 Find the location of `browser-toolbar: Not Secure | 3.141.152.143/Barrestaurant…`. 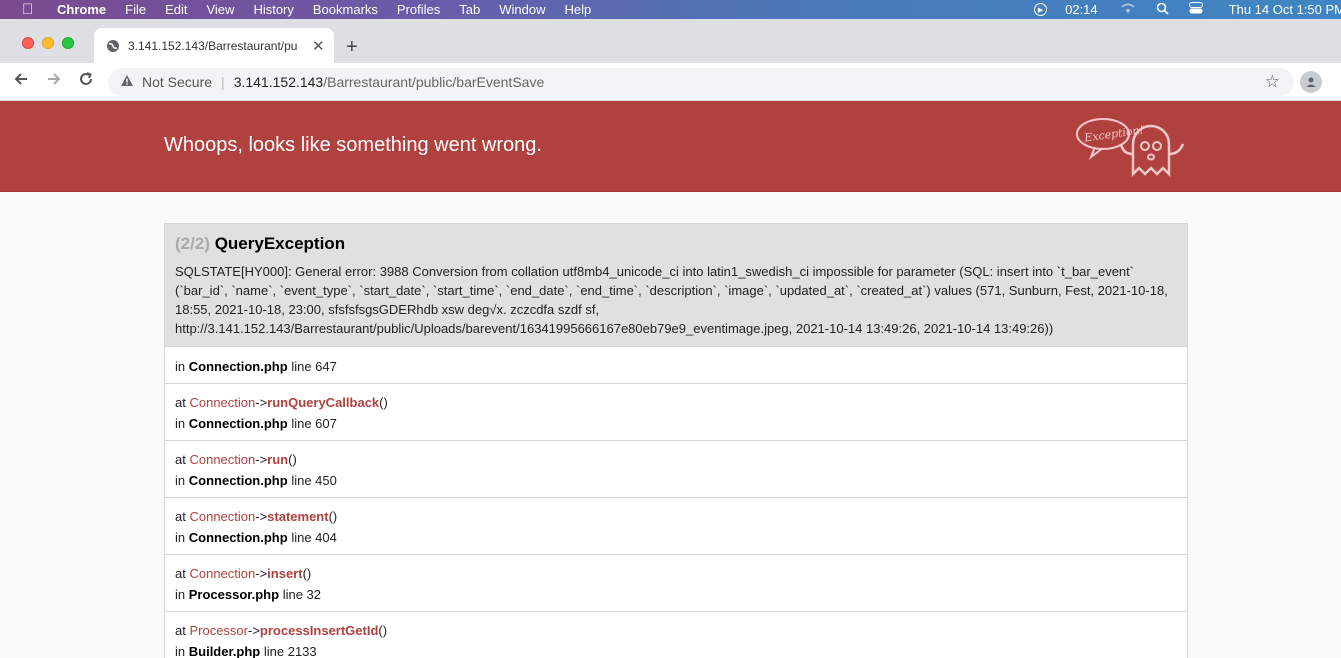

browser-toolbar: Not Secure | 3.141.152.143/Barrestaurant… is located at coordinates (670, 82).